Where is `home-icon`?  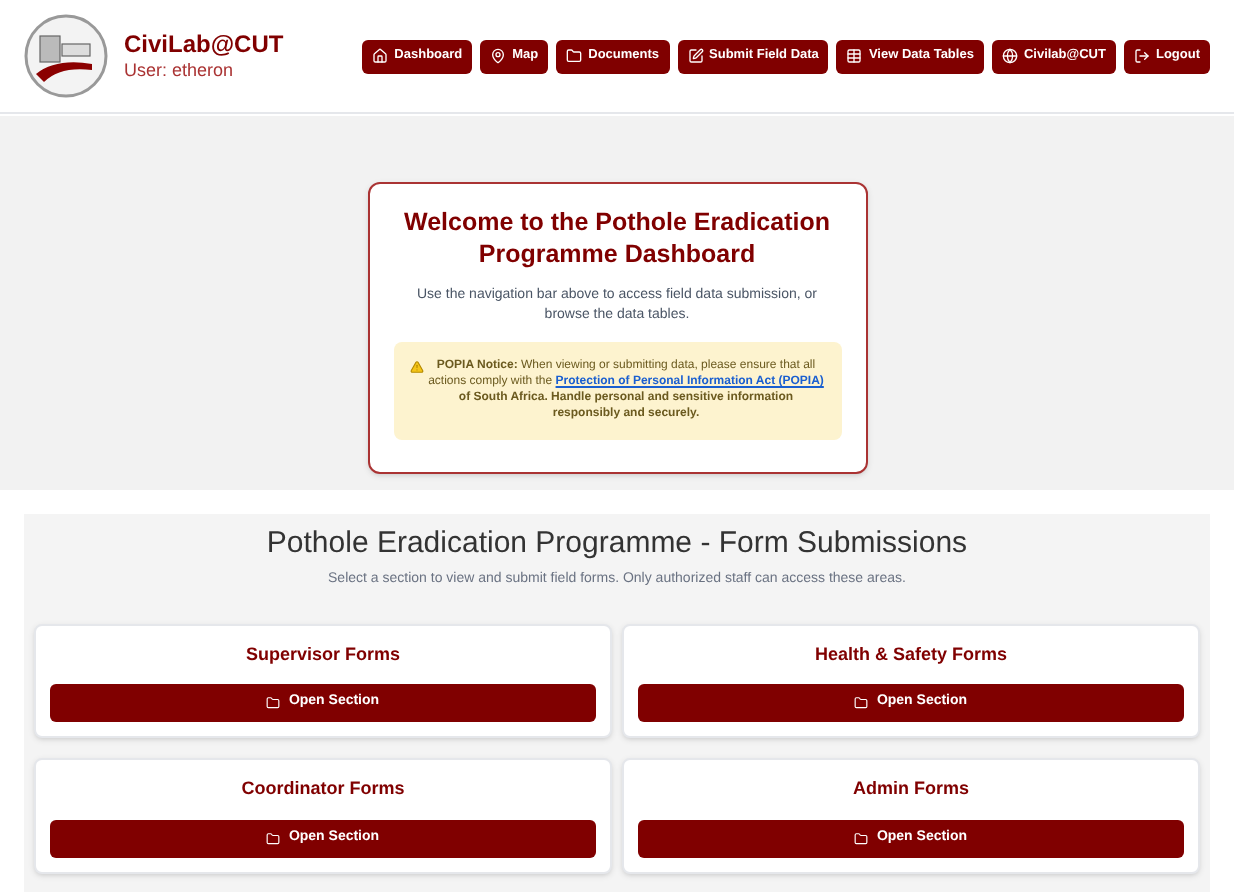
home-icon is located at coordinates (380, 56).